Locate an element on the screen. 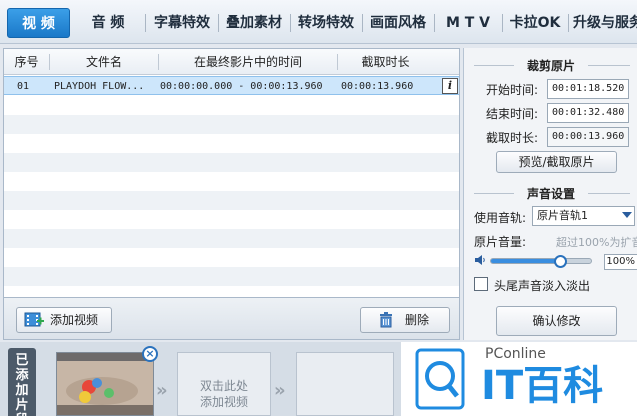 The width and height of the screenshot is (637, 416). delete-button: 删除 is located at coordinates (405, 320).